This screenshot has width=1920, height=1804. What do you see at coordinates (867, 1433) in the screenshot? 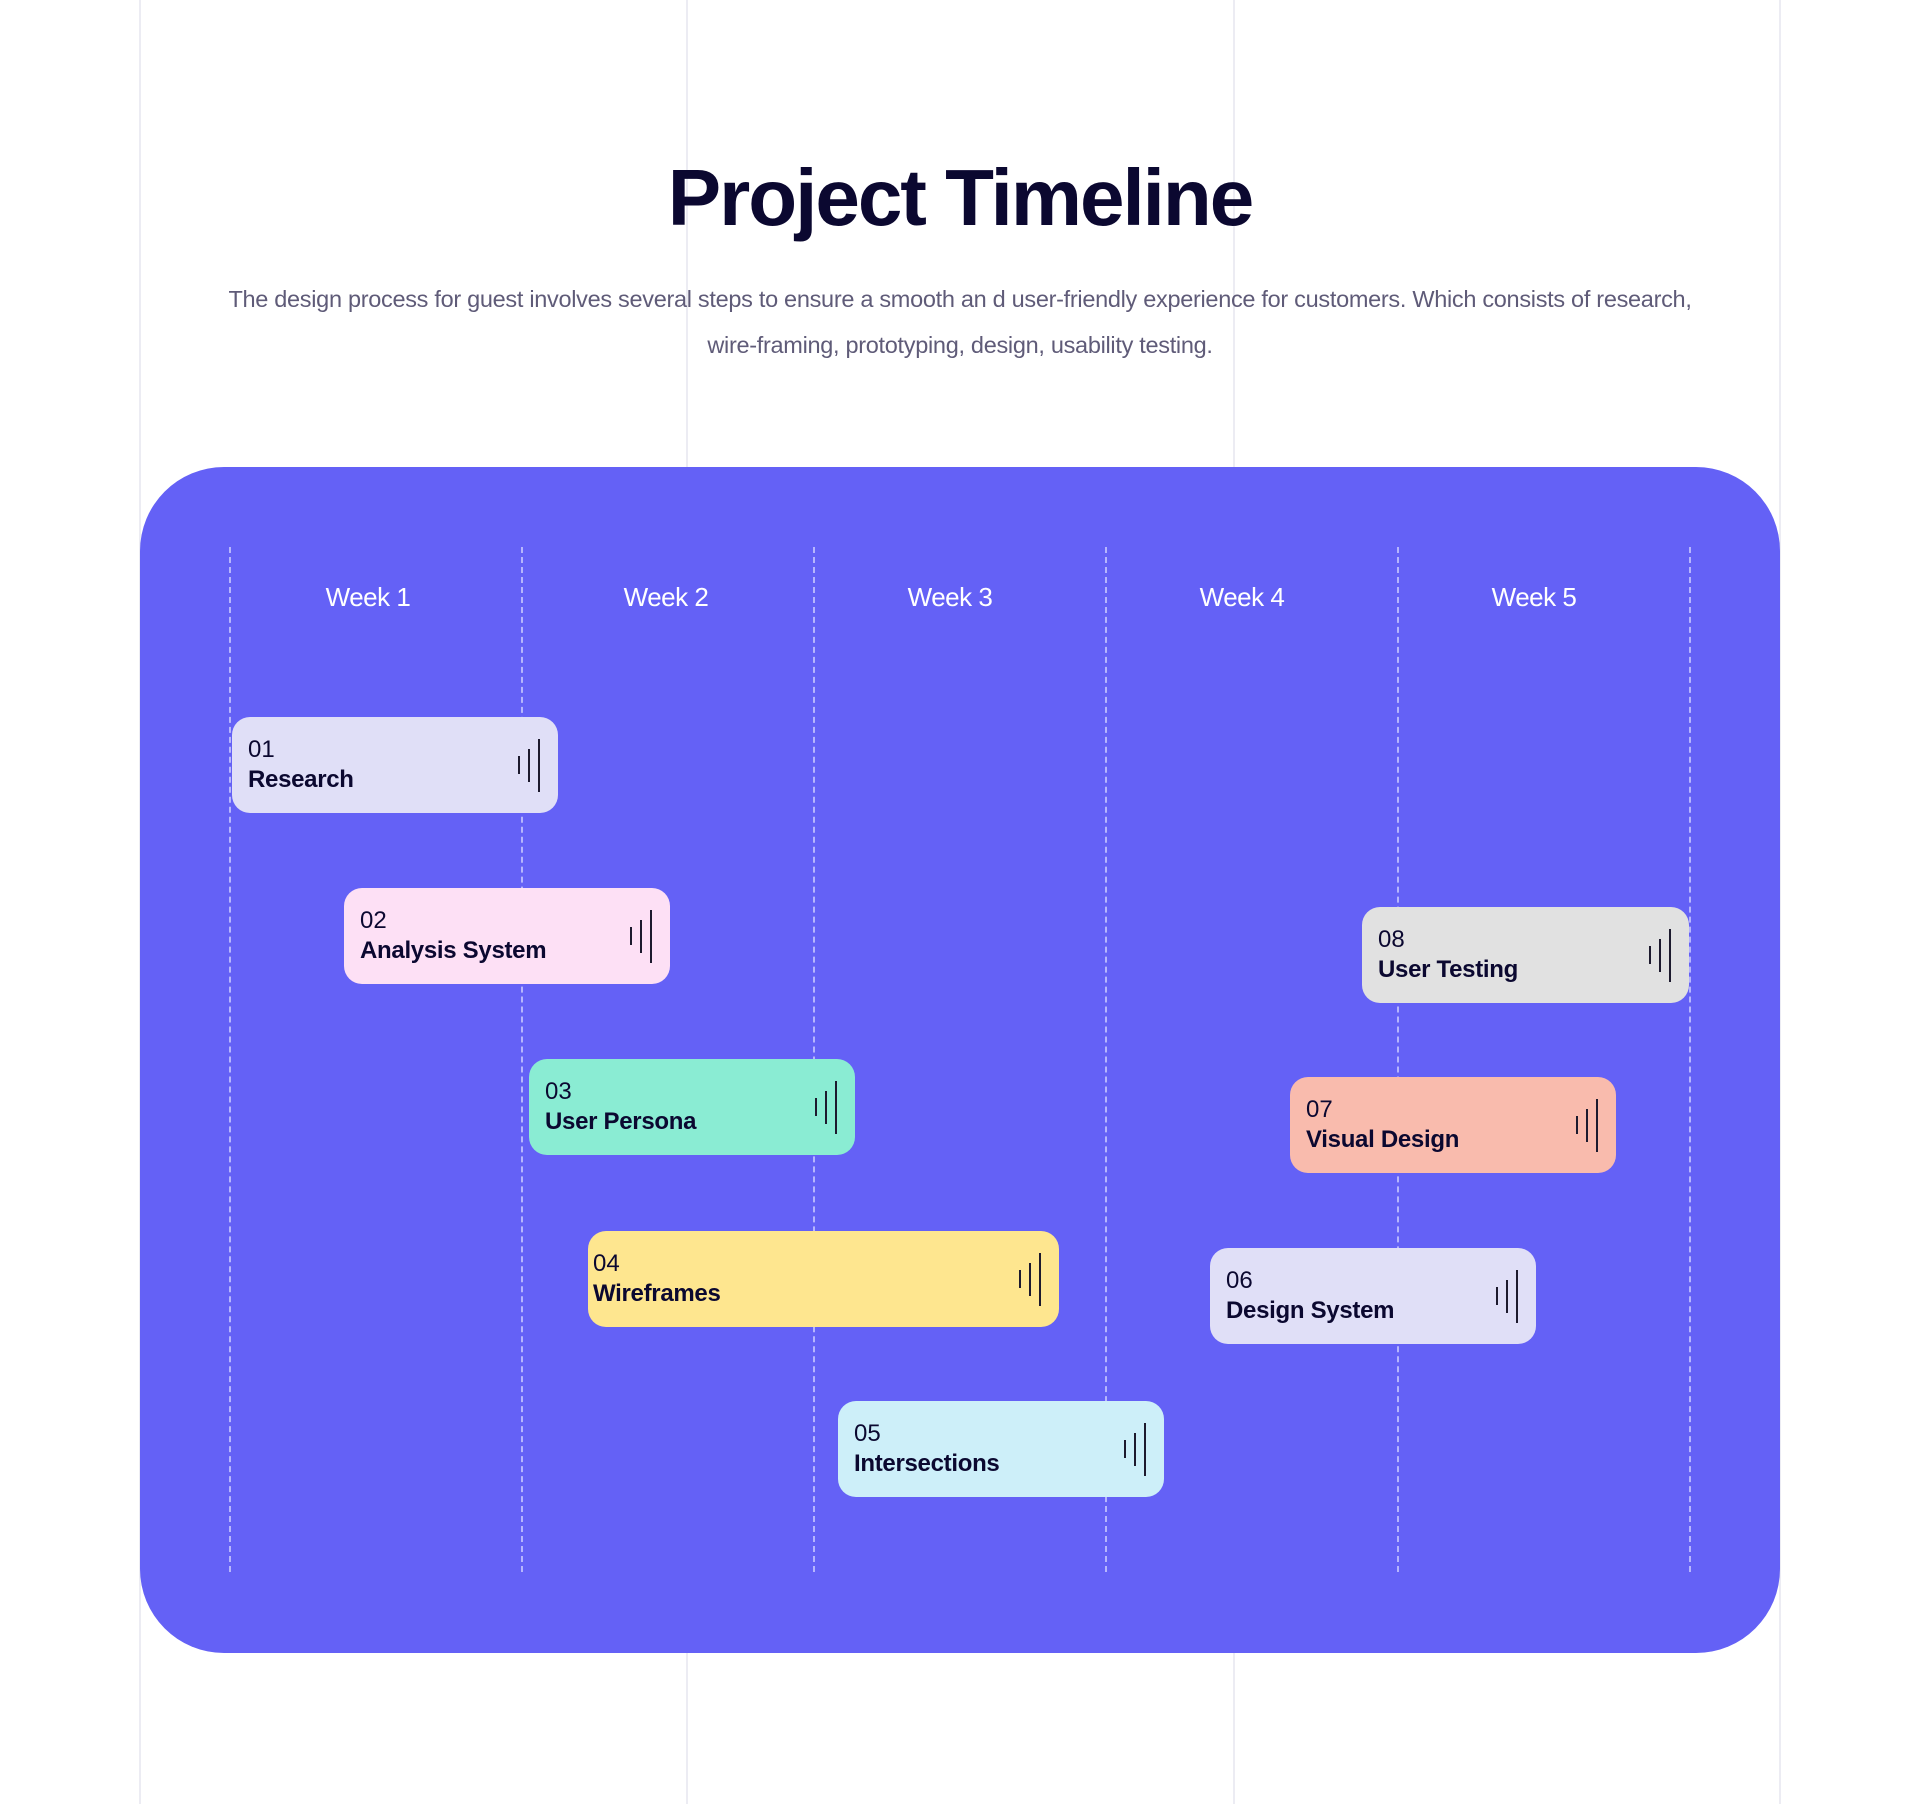
I see `task-number: 05` at bounding box center [867, 1433].